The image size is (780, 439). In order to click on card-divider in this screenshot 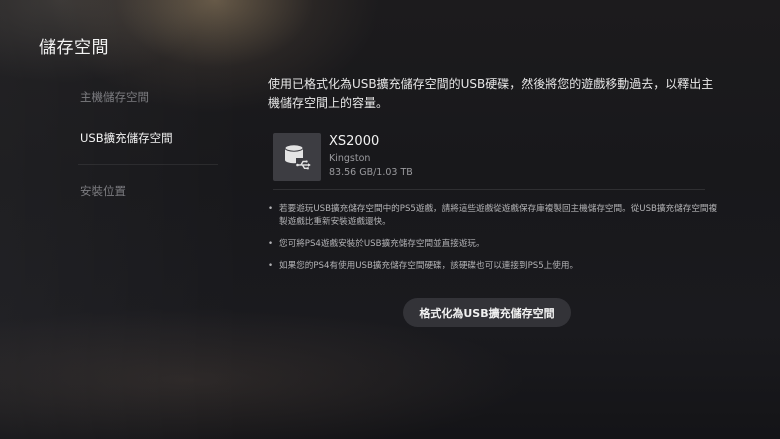, I will do `click(489, 189)`.